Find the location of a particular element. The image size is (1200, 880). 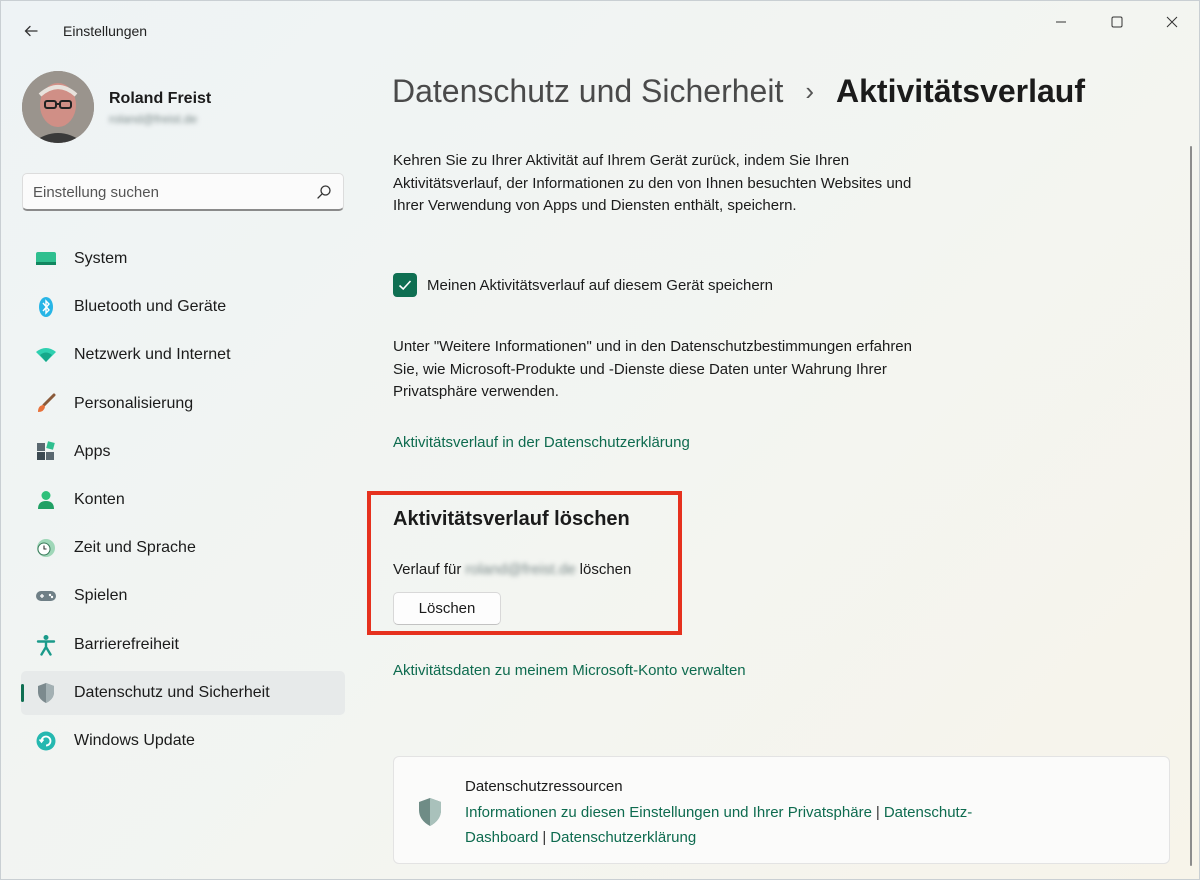

sidebar-item-apps: Apps is located at coordinates (183, 452).